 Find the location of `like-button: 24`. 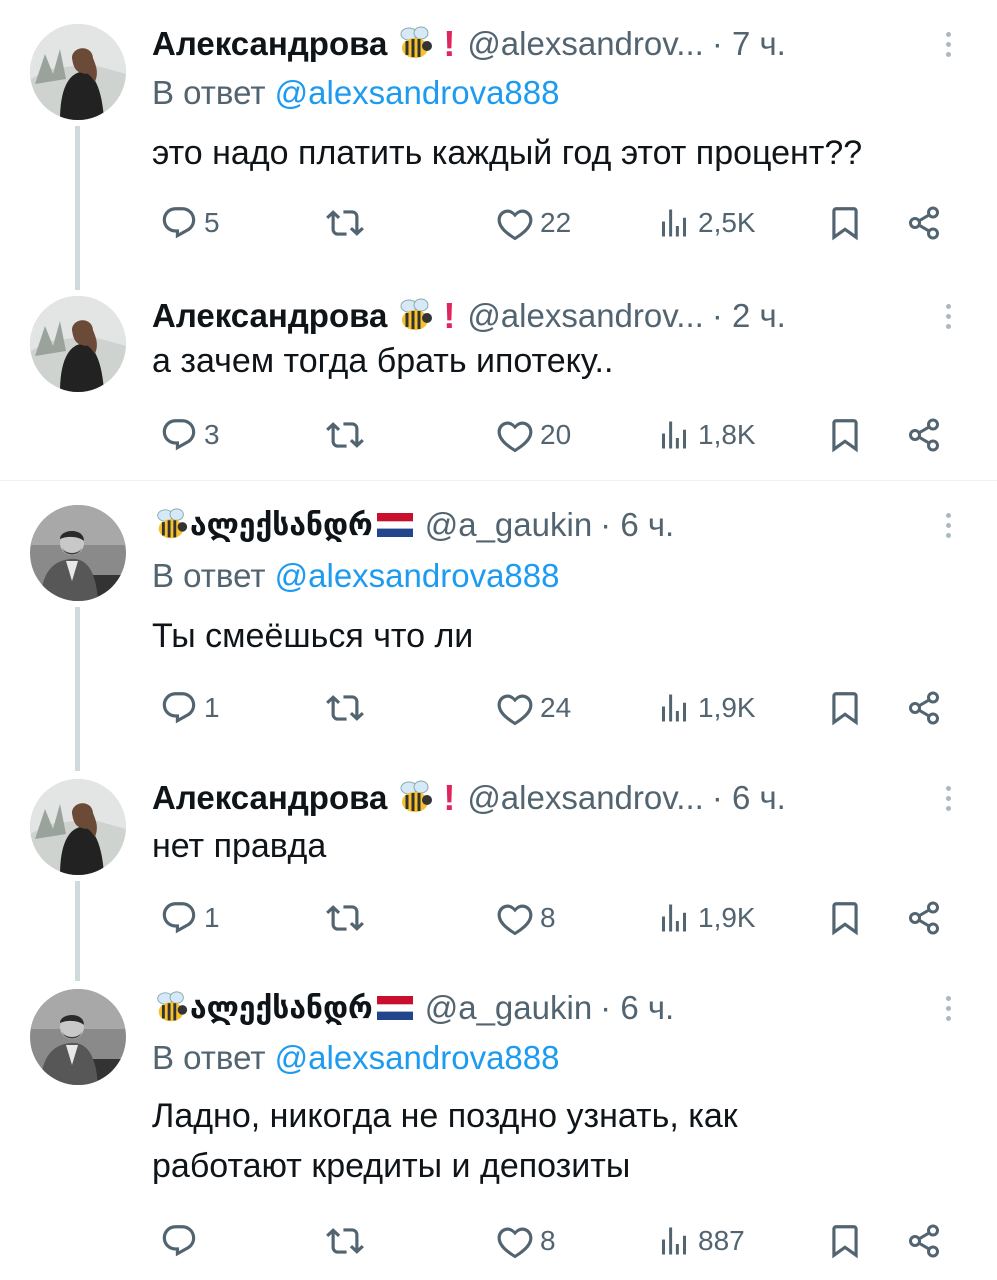

like-button: 24 is located at coordinates (533, 708).